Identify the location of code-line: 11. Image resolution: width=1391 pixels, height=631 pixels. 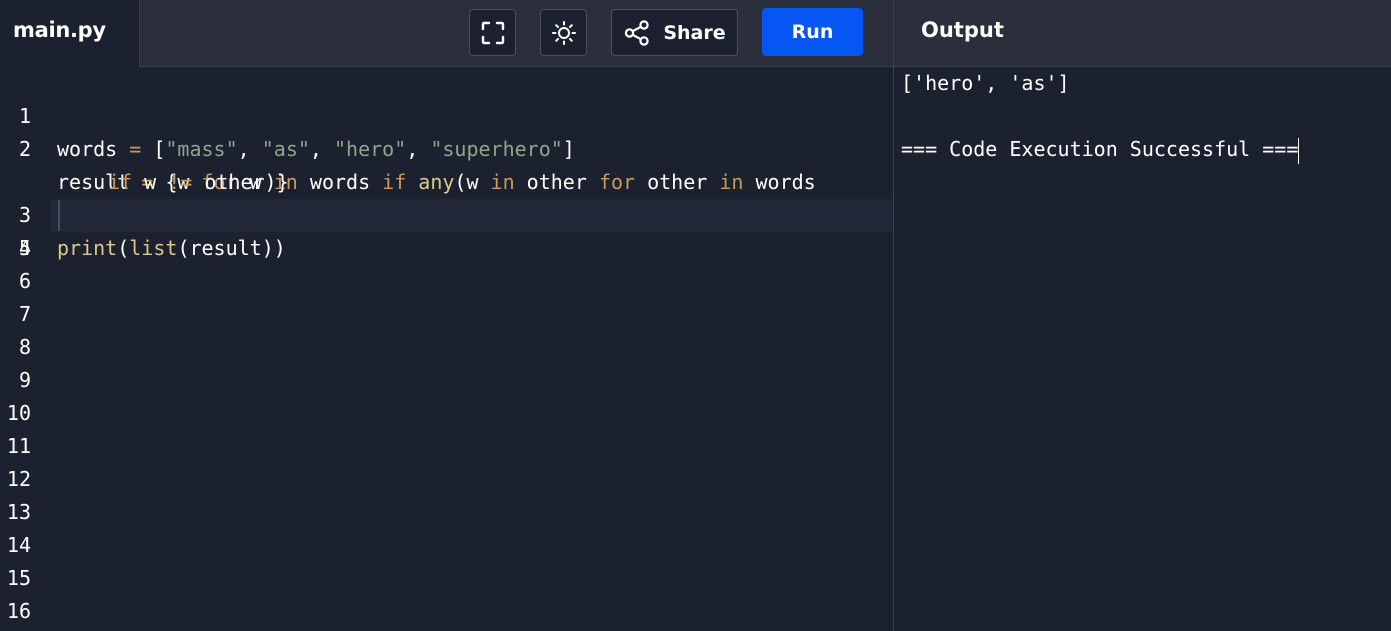
(446, 446).